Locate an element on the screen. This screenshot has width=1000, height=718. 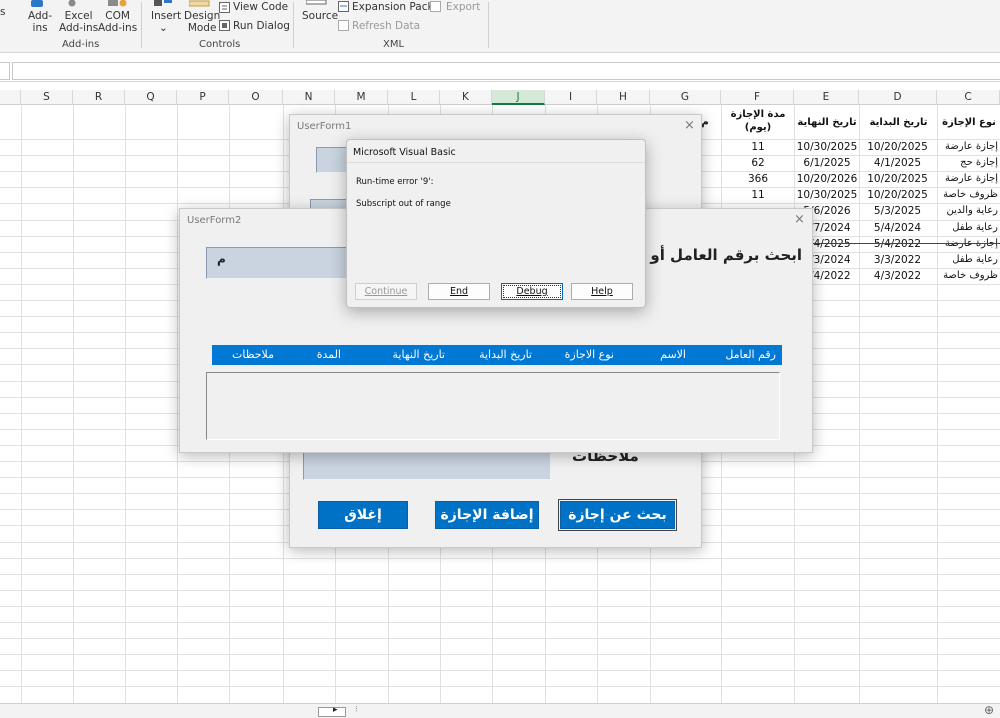
error-code: Run-time error '9': is located at coordinates (395, 182).